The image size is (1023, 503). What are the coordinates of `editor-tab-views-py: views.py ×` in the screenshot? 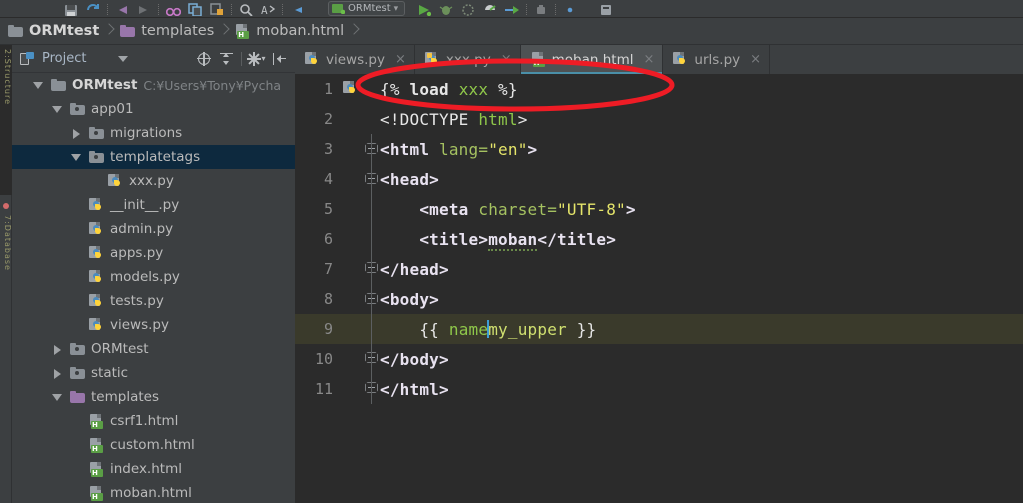 It's located at (355, 59).